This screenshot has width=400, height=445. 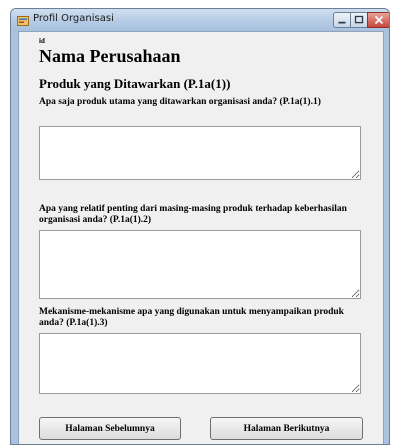 What do you see at coordinates (135, 83) in the screenshot?
I see `section-title: Produk yang Ditawarkan (P.1a(1))` at bounding box center [135, 83].